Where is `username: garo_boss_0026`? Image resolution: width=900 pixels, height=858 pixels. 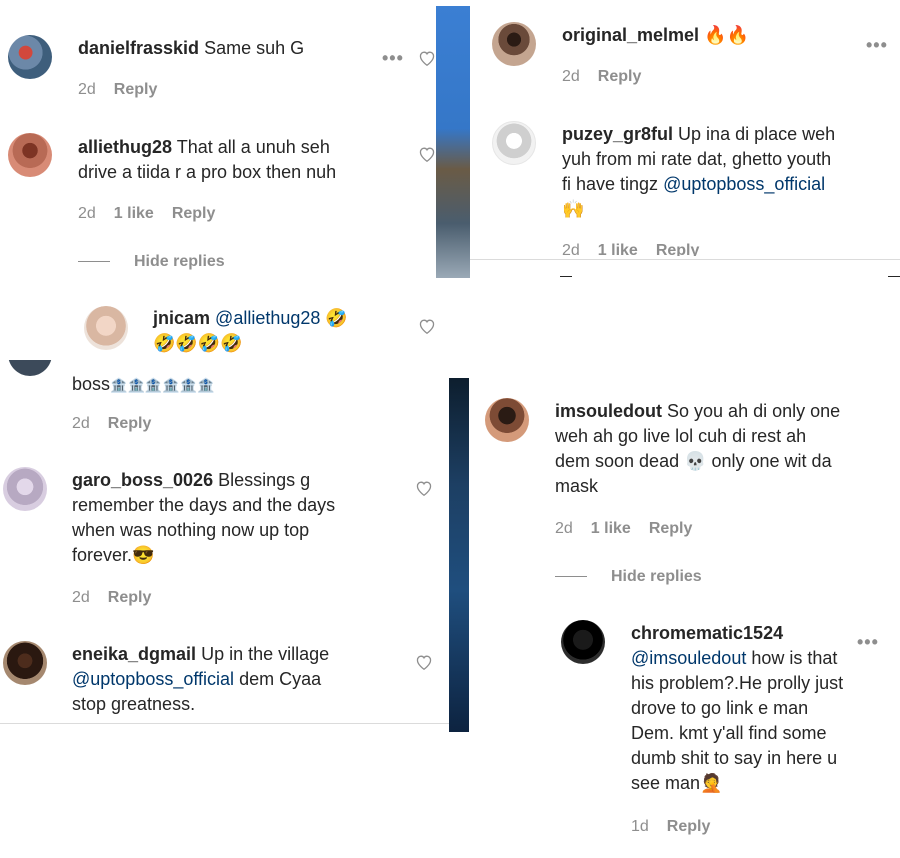
username: garo_boss_0026 is located at coordinates (142, 480).